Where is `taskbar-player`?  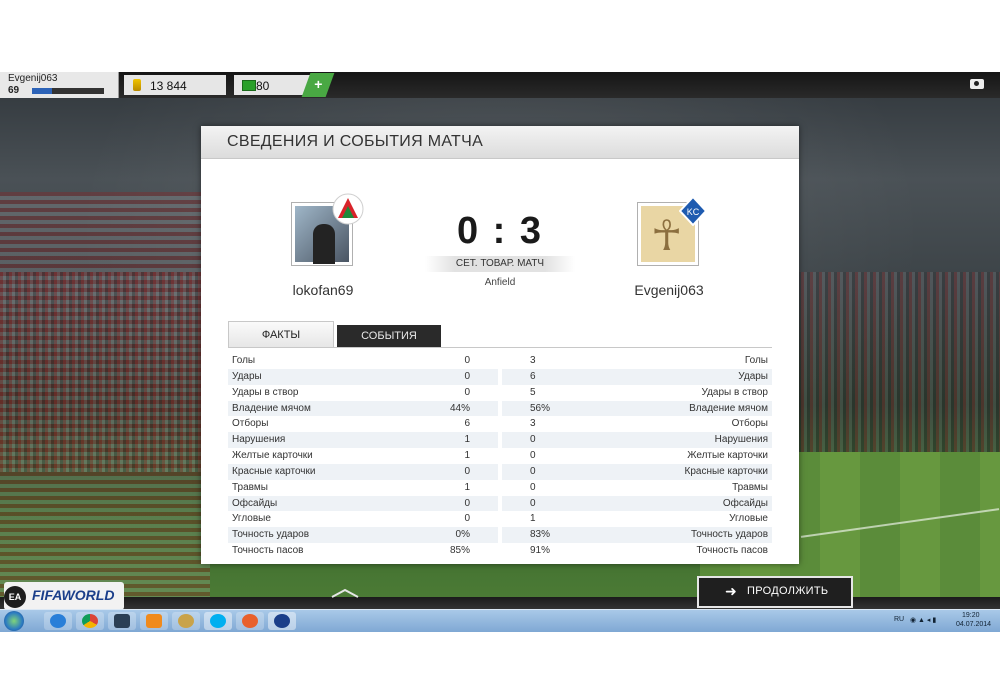 taskbar-player is located at coordinates (154, 621).